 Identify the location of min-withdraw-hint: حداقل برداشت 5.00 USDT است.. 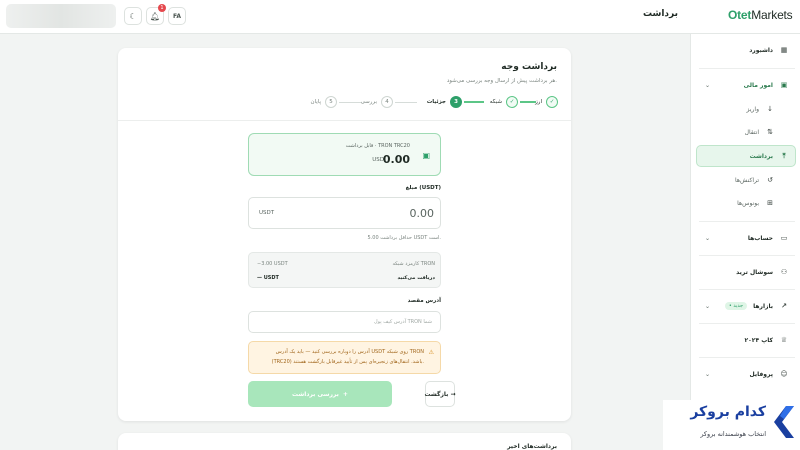
(404, 238).